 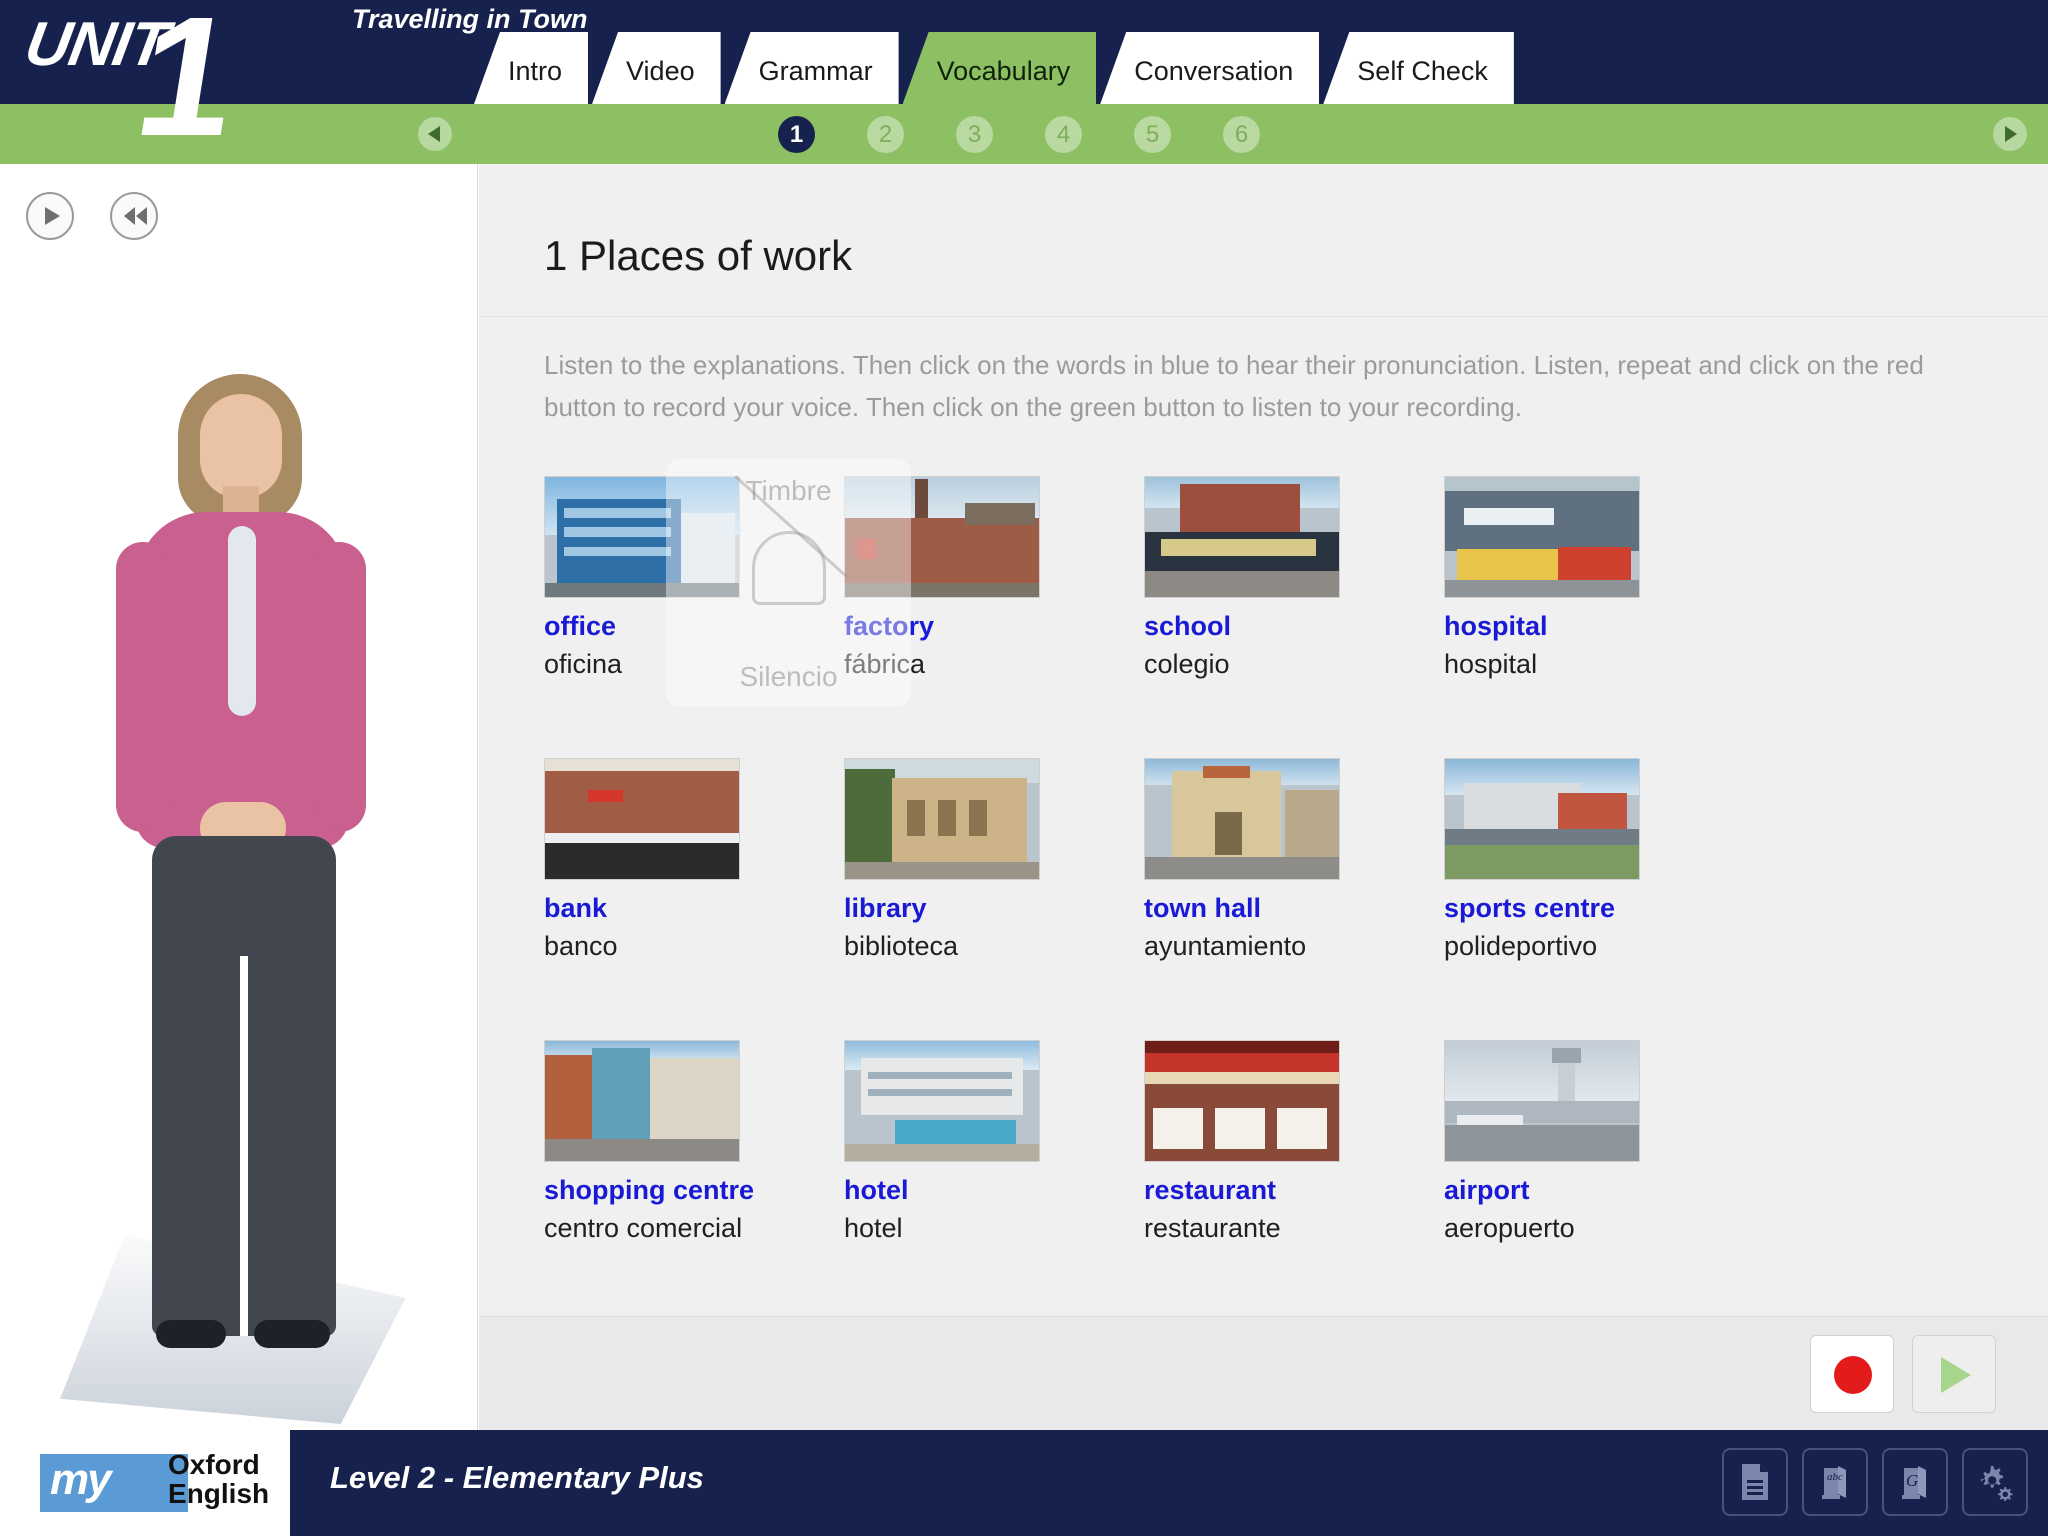 I want to click on tab-grammar: Grammar, so click(x=811, y=68).